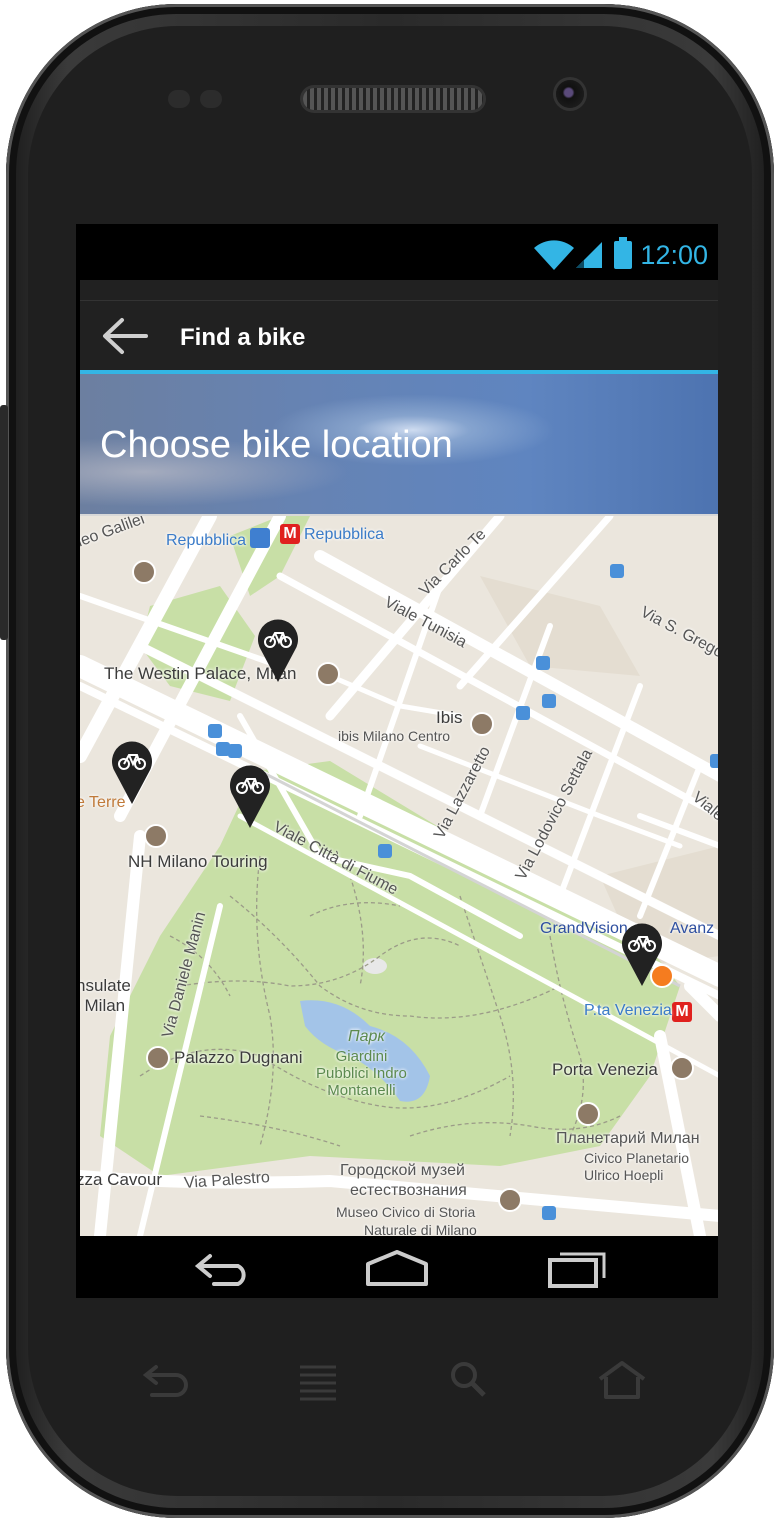  Describe the element at coordinates (243, 337) in the screenshot. I see `page-title: Find a bike` at that location.